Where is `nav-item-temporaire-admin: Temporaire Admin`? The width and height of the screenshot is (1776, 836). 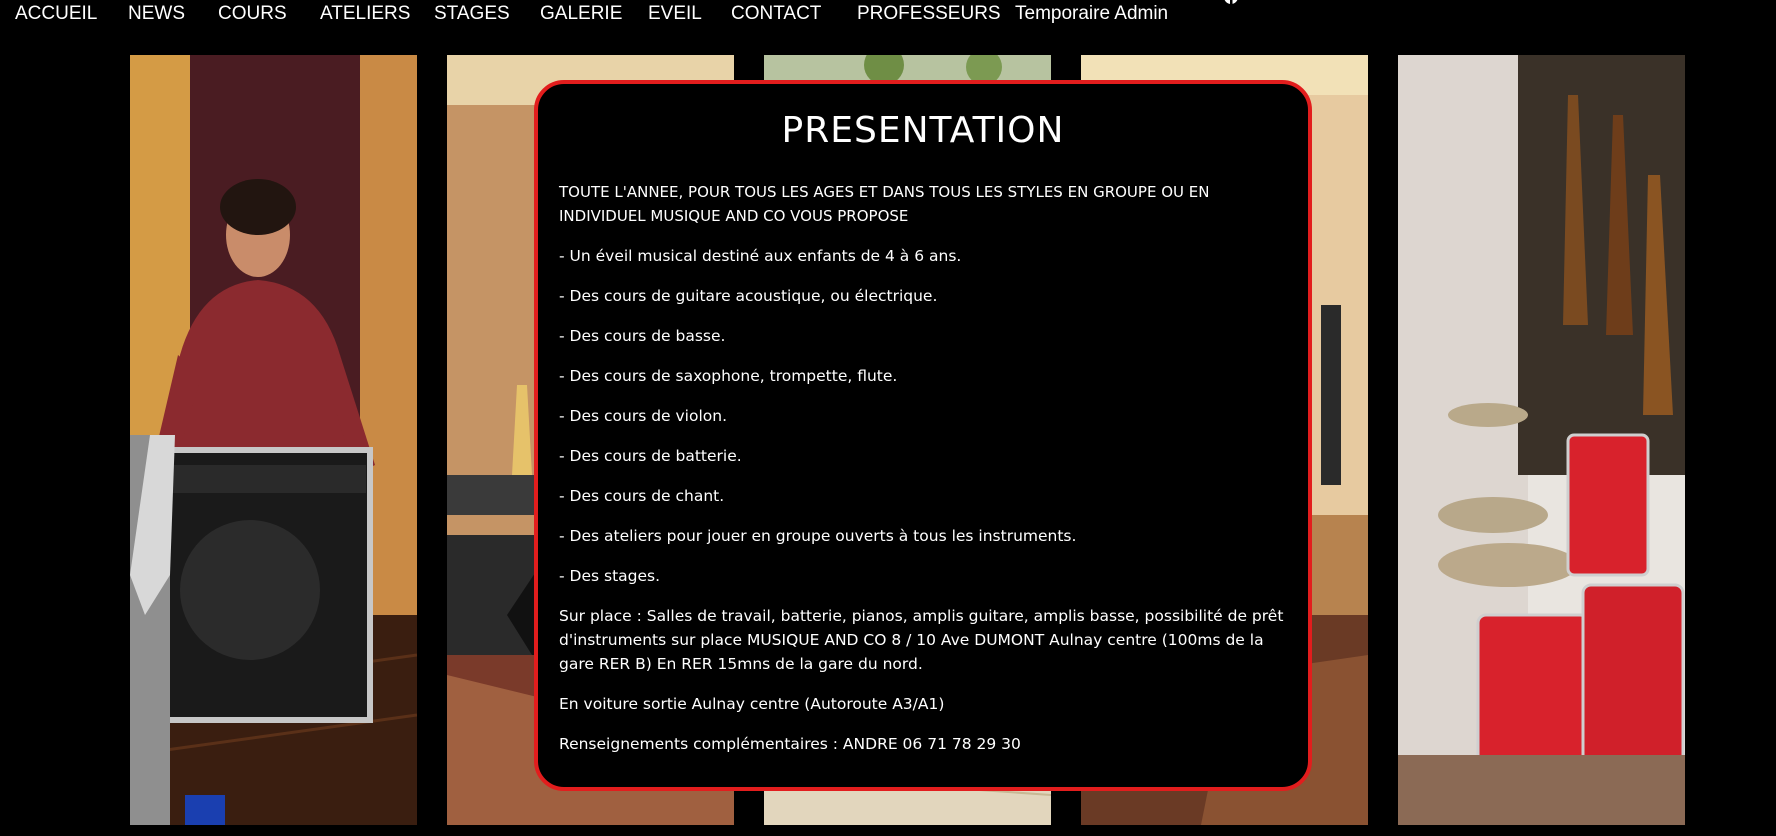
nav-item-temporaire-admin: Temporaire Admin is located at coordinates (1091, 14).